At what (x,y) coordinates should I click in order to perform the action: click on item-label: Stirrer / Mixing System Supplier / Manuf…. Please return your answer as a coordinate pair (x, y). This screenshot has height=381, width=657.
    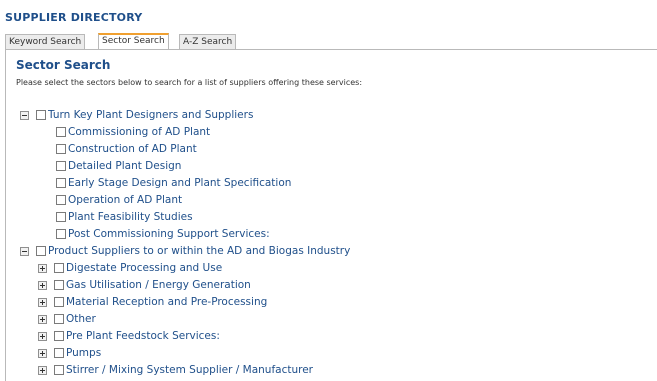
    Looking at the image, I should click on (189, 370).